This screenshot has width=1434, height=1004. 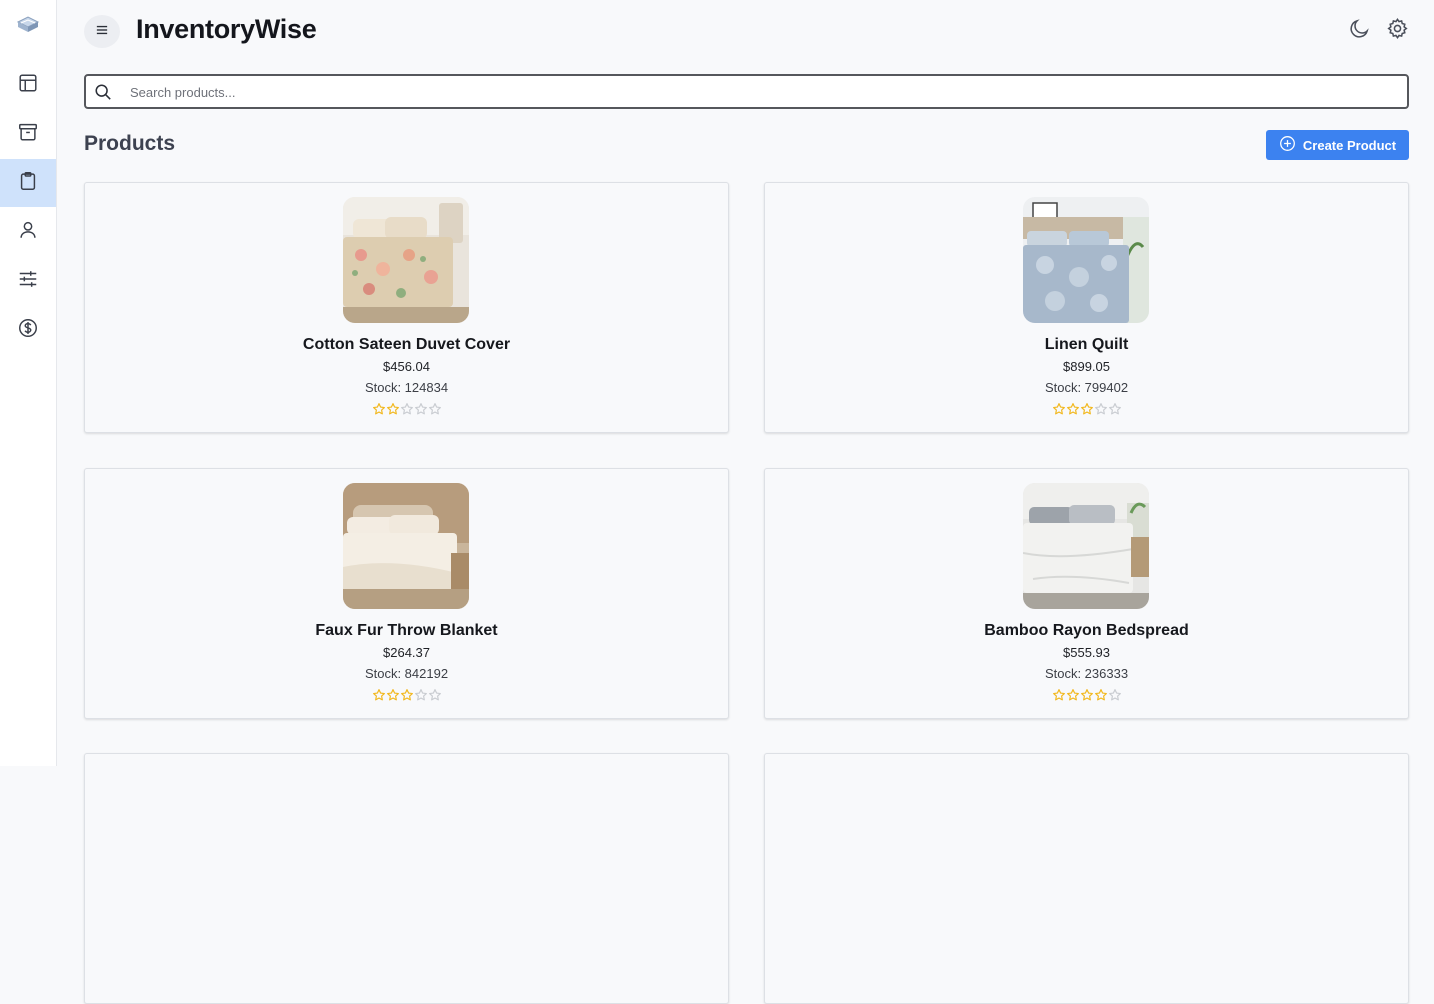 I want to click on clipboard-icon, so click(x=28, y=183).